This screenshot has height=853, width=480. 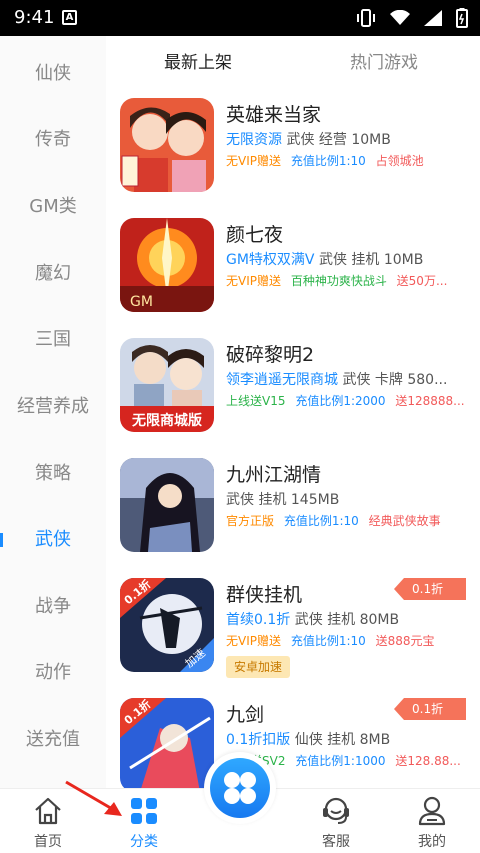 What do you see at coordinates (250, 521) in the screenshot?
I see `game-tag: 官方正版` at bounding box center [250, 521].